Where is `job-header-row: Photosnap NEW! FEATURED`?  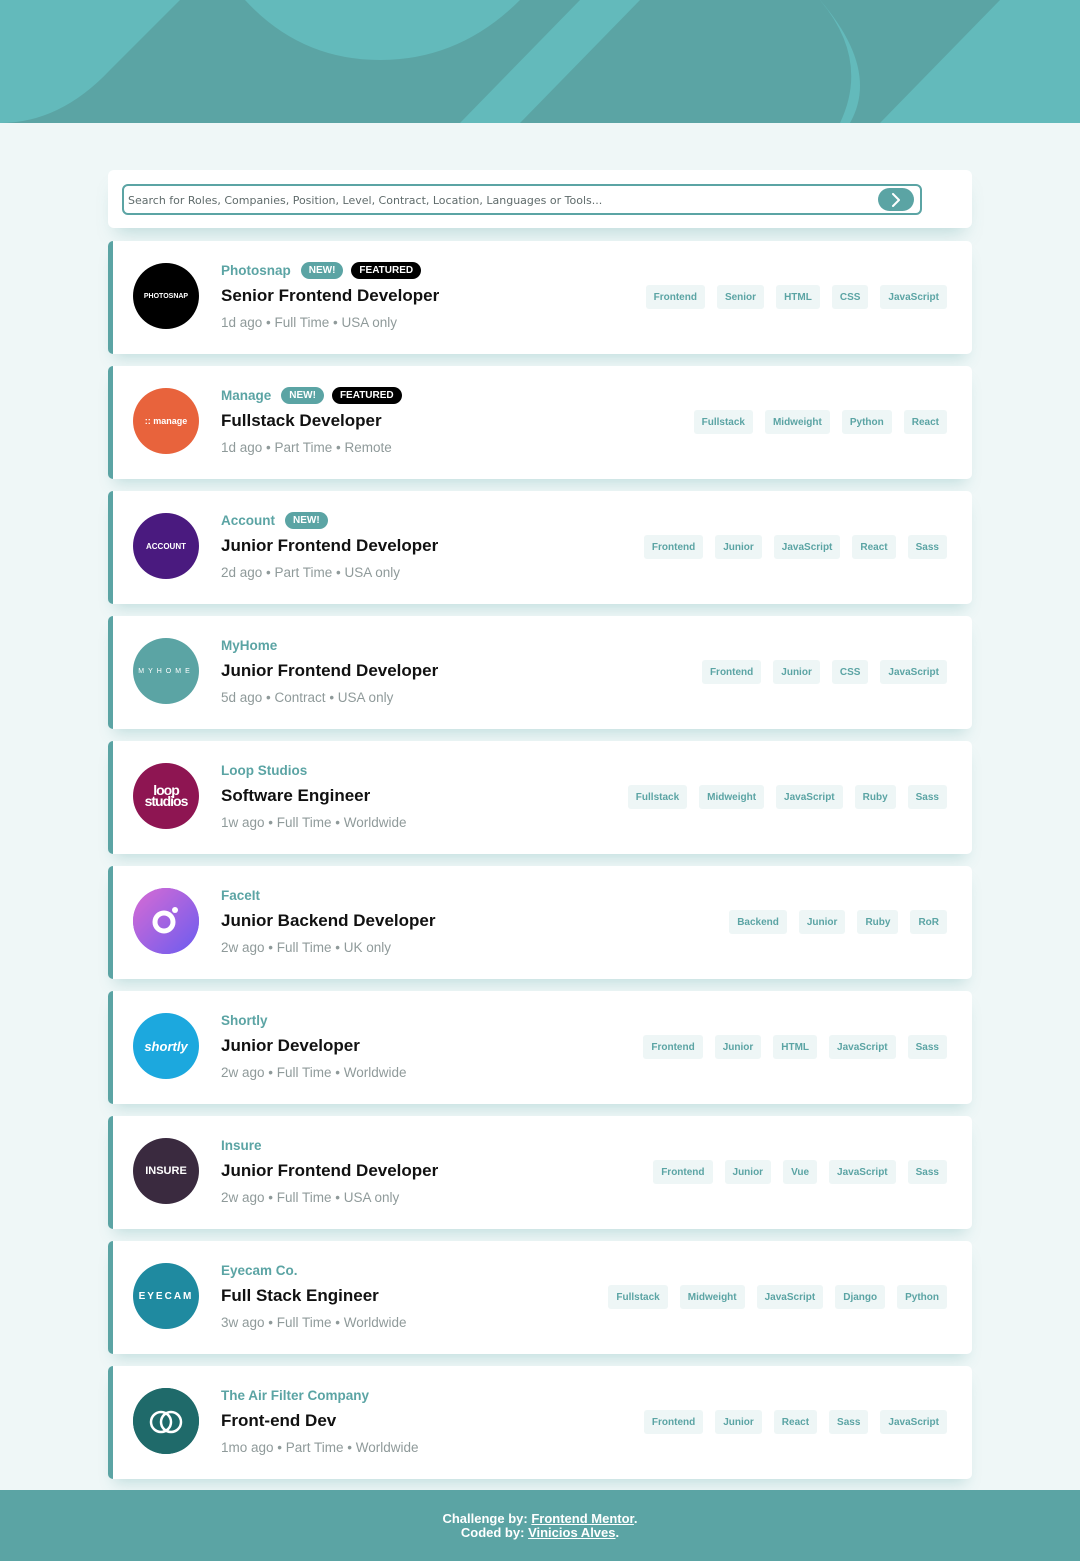
job-header-row: Photosnap NEW! FEATURED is located at coordinates (330, 270).